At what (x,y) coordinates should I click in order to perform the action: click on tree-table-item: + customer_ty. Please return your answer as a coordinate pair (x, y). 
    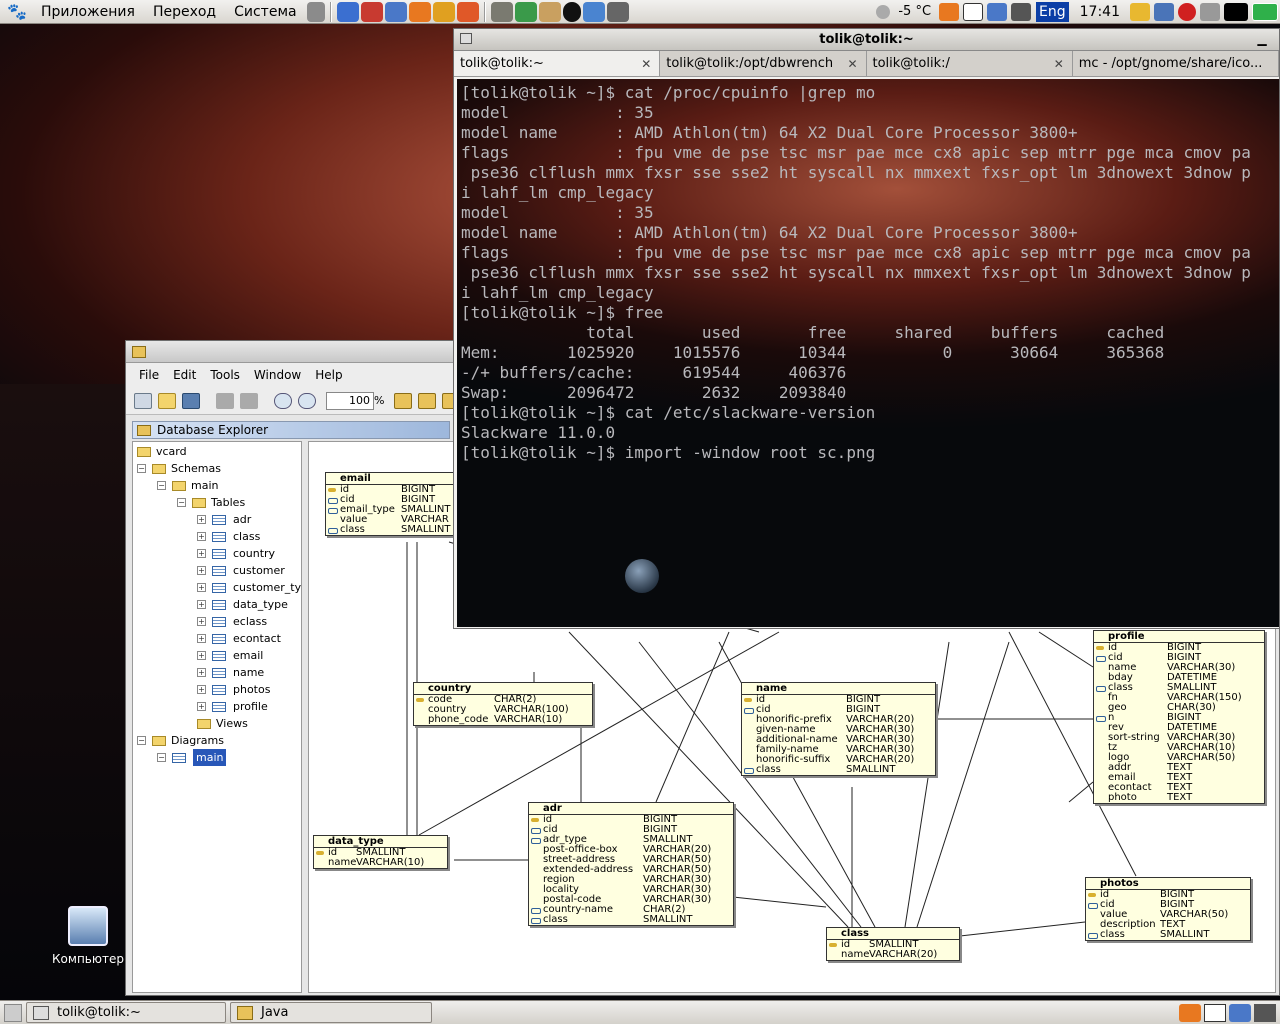
    Looking at the image, I should click on (249, 587).